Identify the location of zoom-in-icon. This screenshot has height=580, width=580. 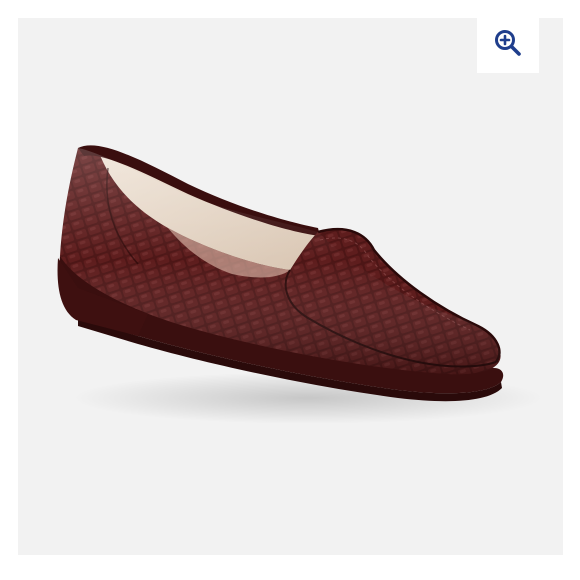
(508, 45).